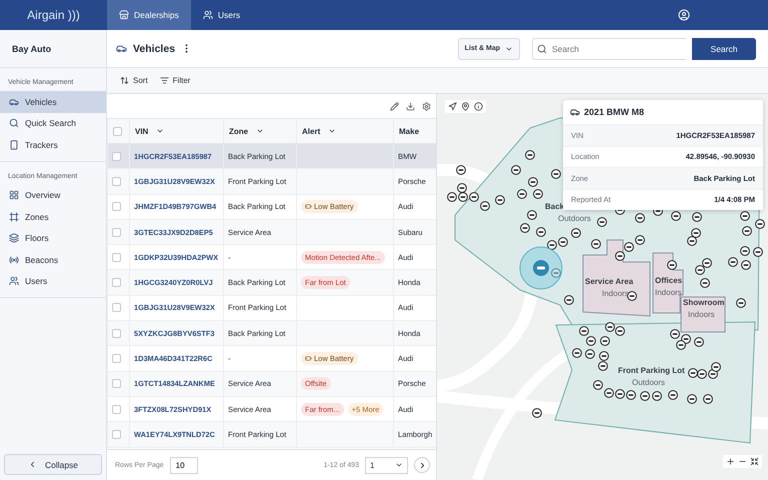  What do you see at coordinates (53, 259) in the screenshot?
I see `sidebar-item: Beacons` at bounding box center [53, 259].